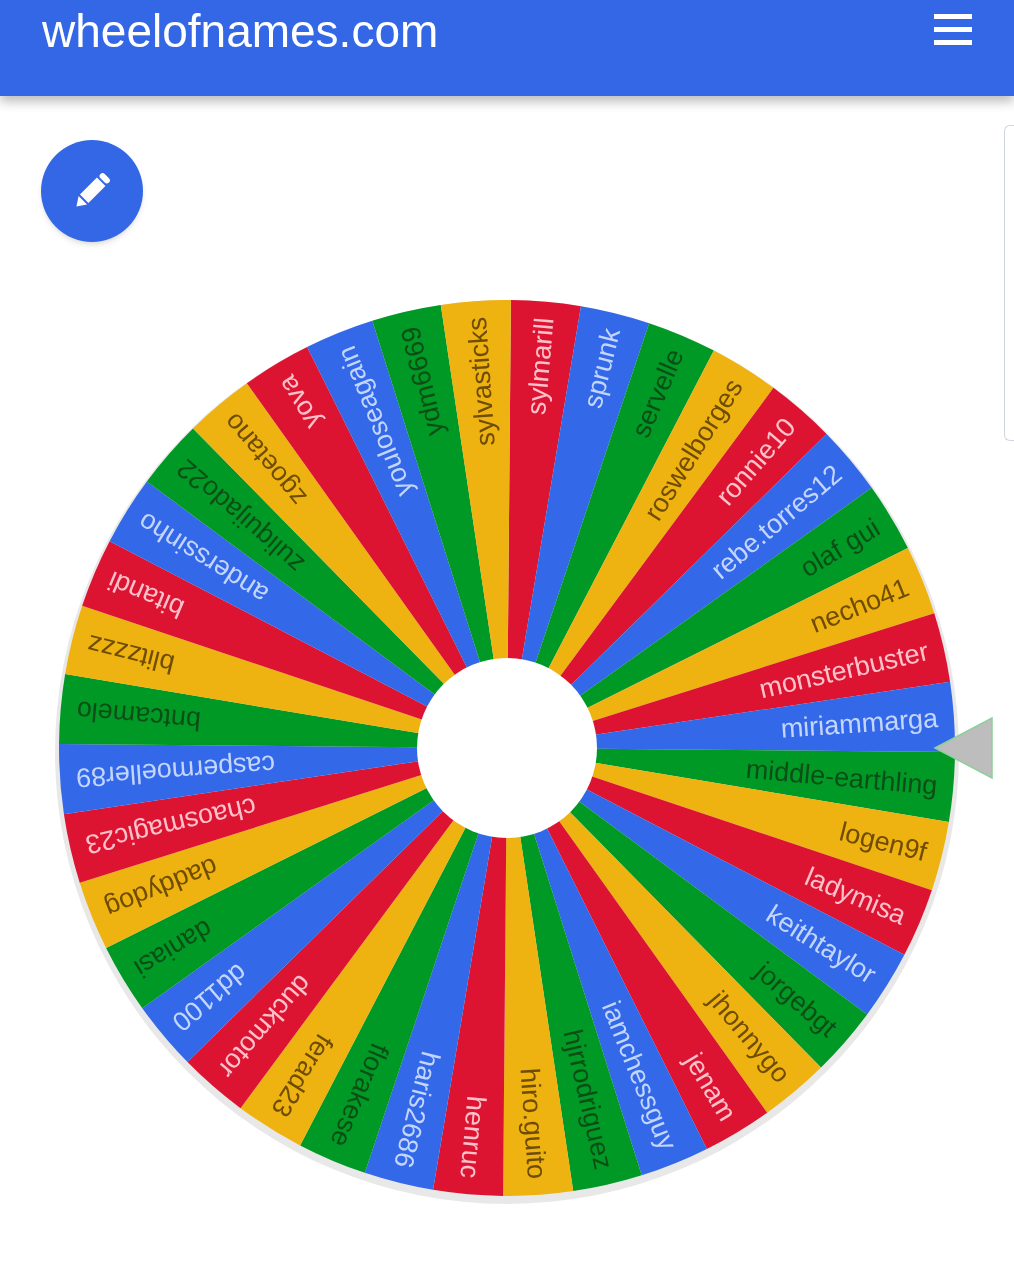 This screenshot has width=1014, height=1280. Describe the element at coordinates (507, 748) in the screenshot. I see `wheel-hub` at that location.